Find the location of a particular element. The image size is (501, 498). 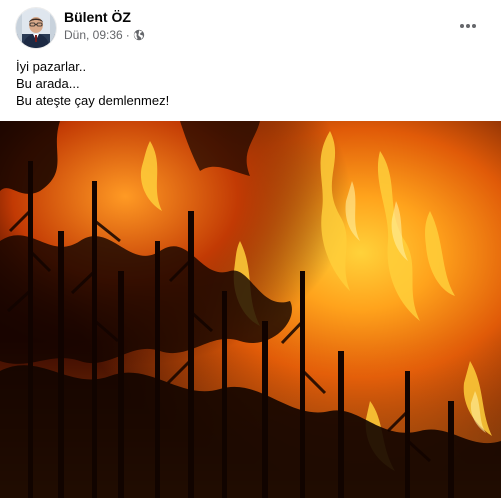

more-options-icon is located at coordinates (468, 26).